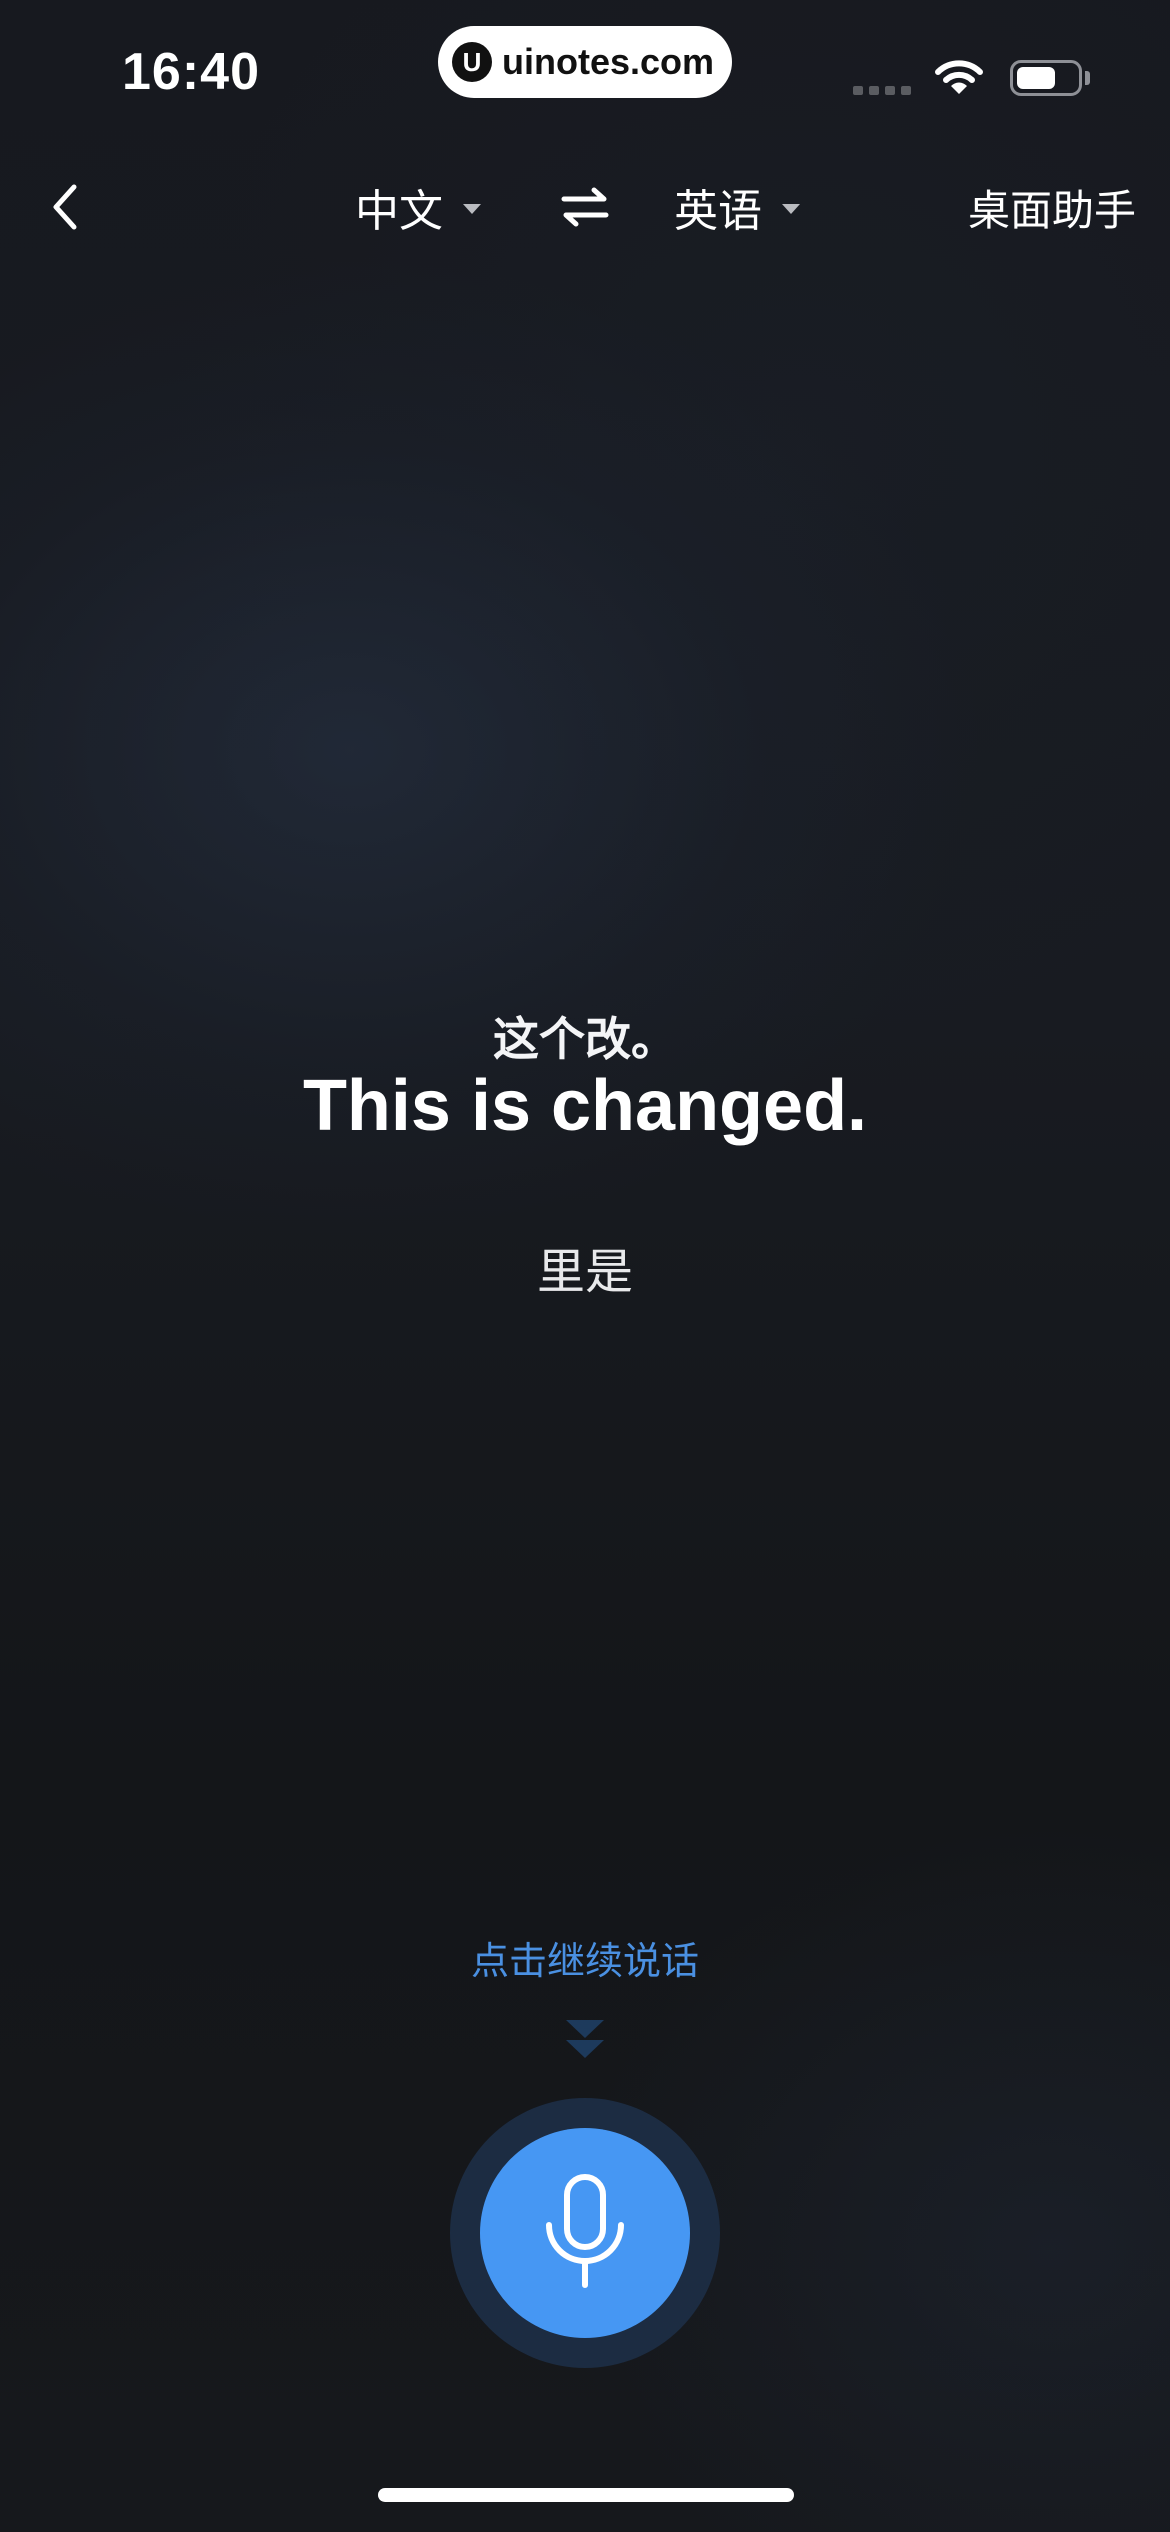 This screenshot has width=1170, height=2532. I want to click on target-language-selector: 英语, so click(737, 207).